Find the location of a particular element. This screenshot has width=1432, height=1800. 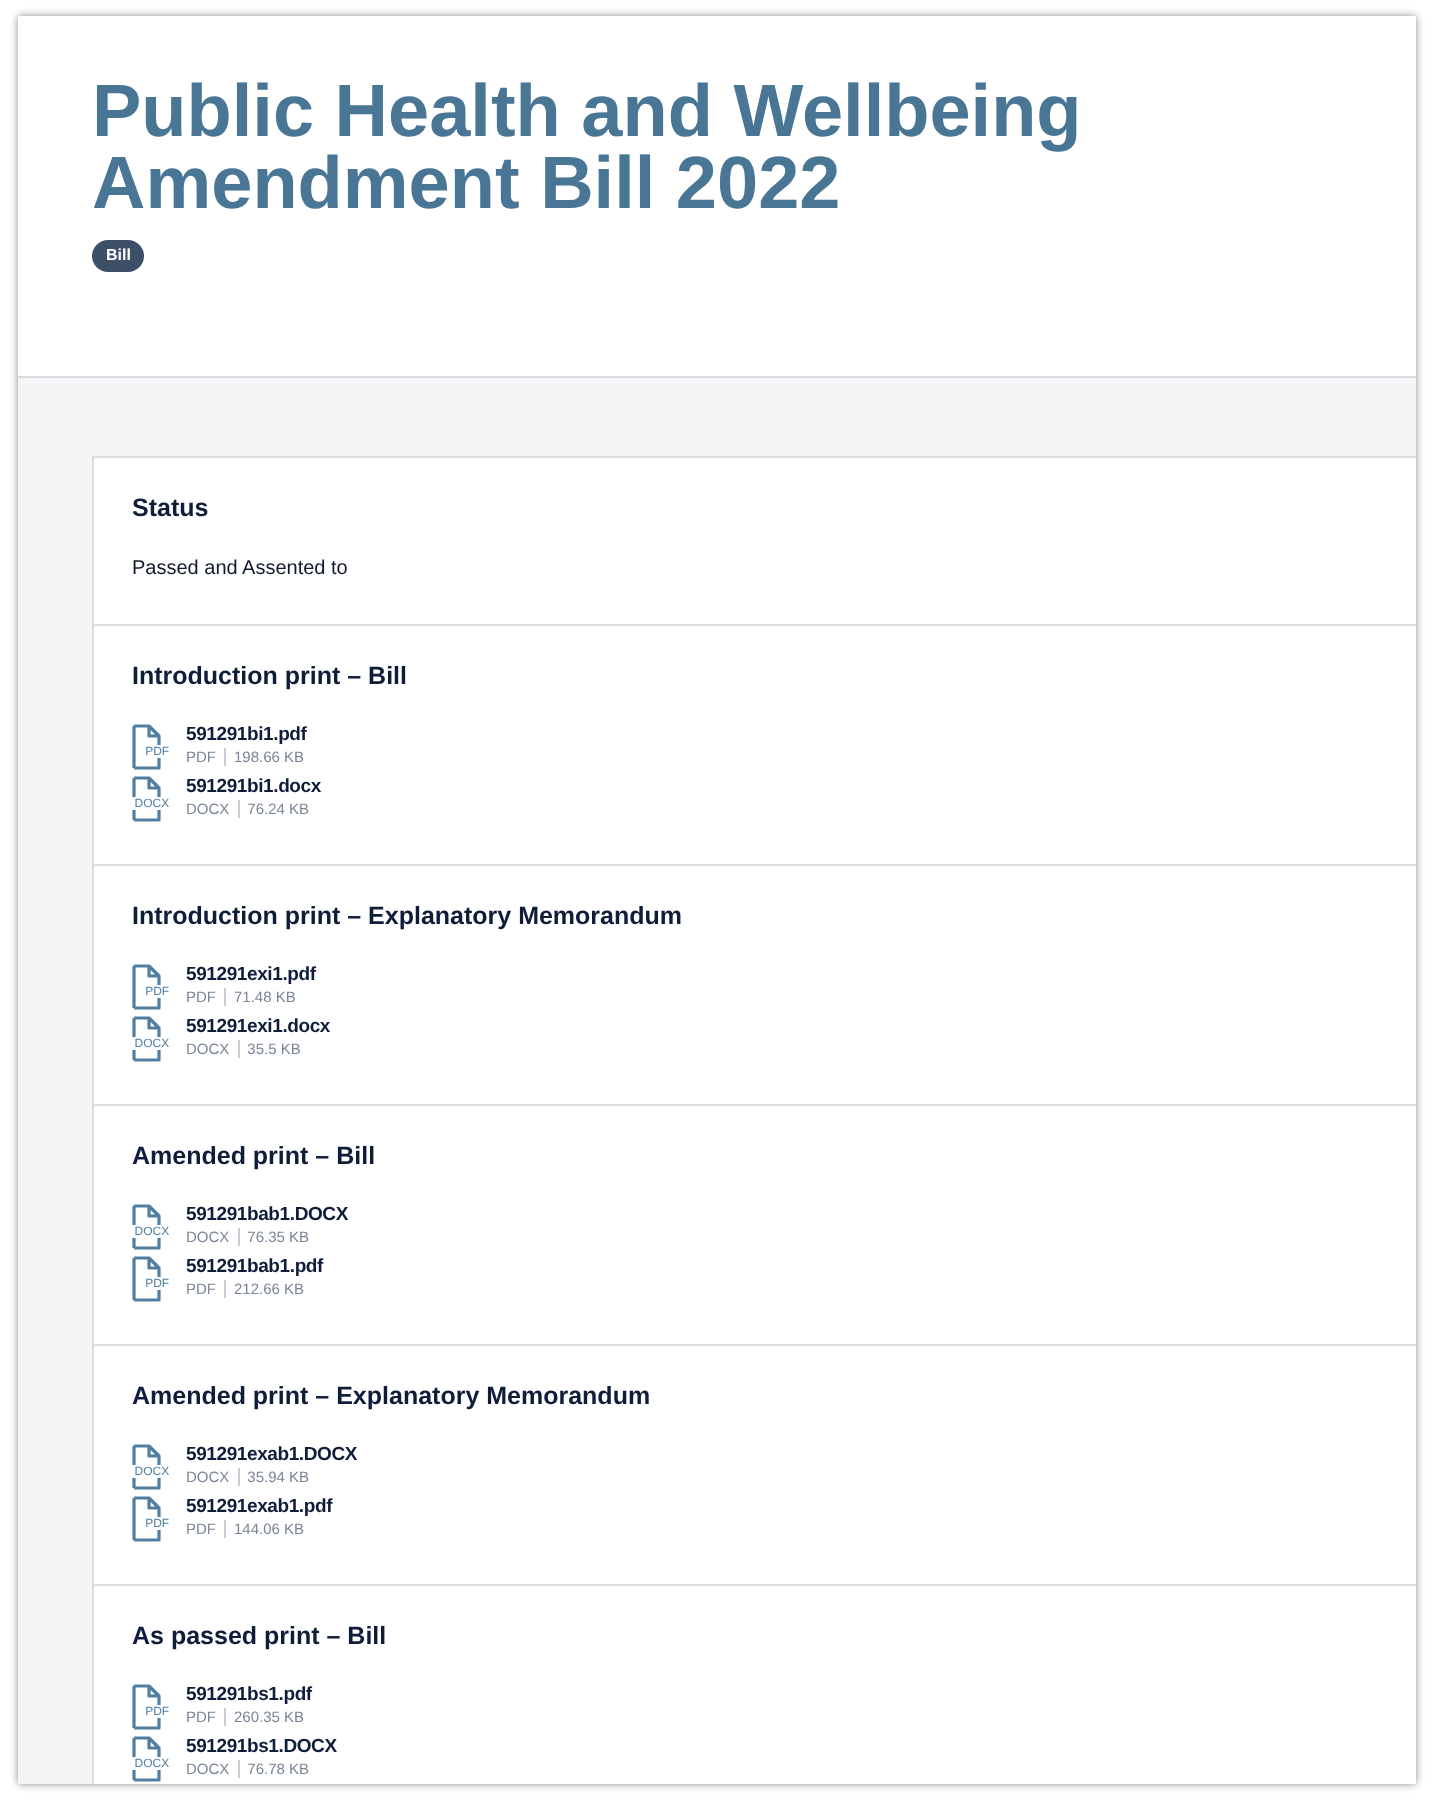

file-link: 591291bs1.pdf is located at coordinates (249, 1695).